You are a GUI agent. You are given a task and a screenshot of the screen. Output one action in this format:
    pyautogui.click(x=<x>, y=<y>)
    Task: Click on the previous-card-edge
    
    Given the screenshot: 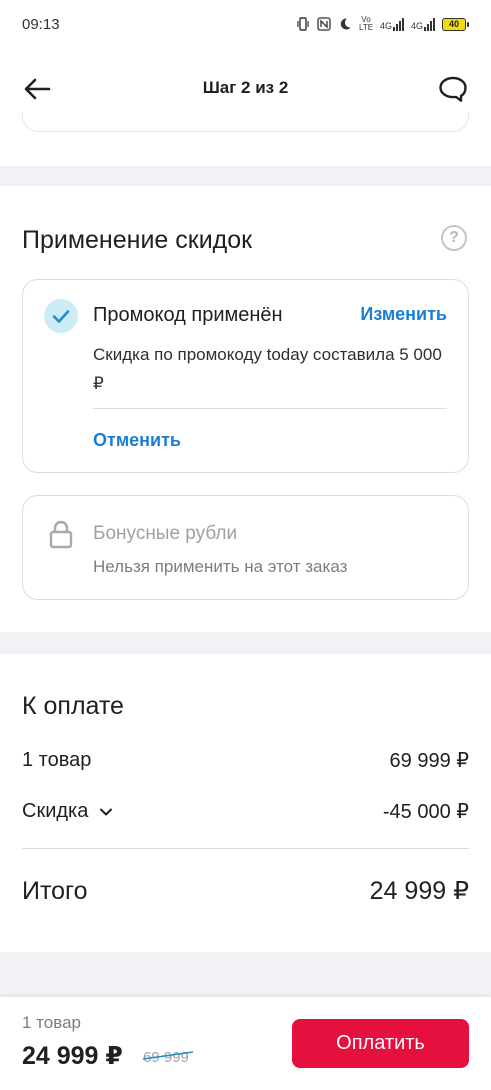 What is the action you would take?
    pyautogui.click(x=245, y=122)
    